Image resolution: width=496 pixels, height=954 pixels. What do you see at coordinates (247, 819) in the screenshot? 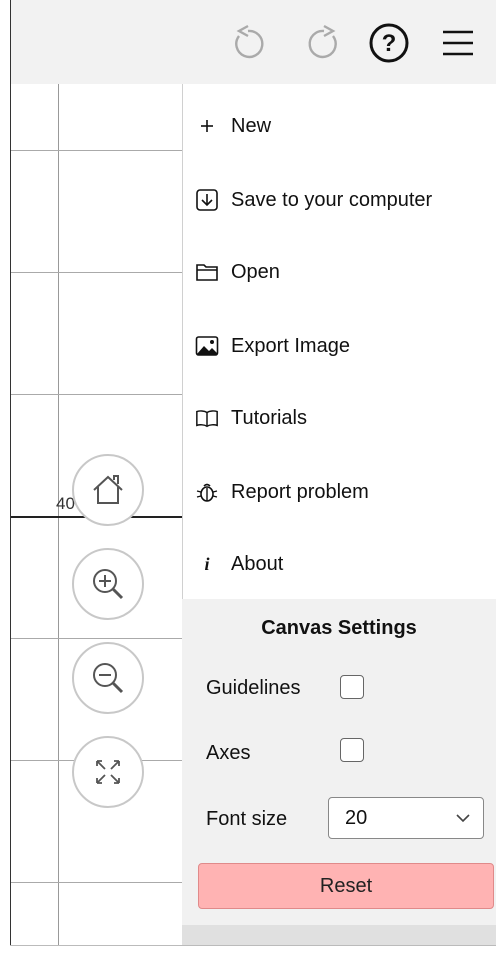
I see `font-size-label: Font size` at bounding box center [247, 819].